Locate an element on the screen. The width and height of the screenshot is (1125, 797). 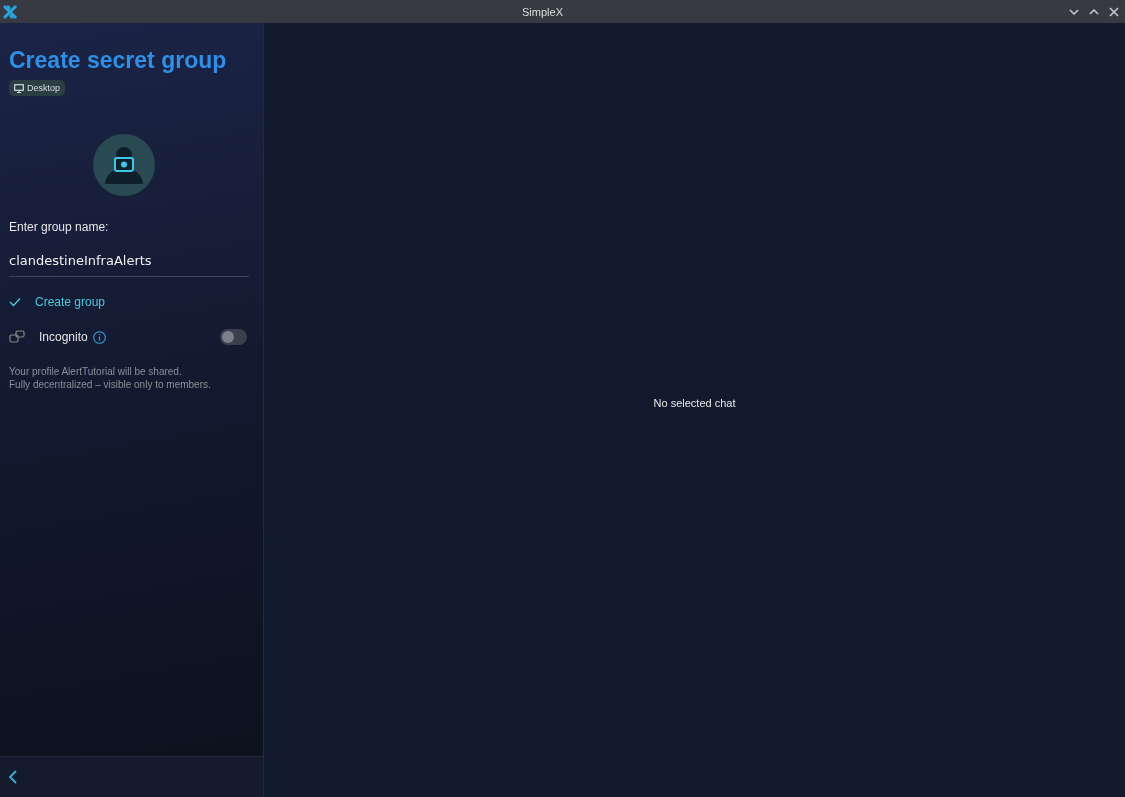
info-icon is located at coordinates (99, 337).